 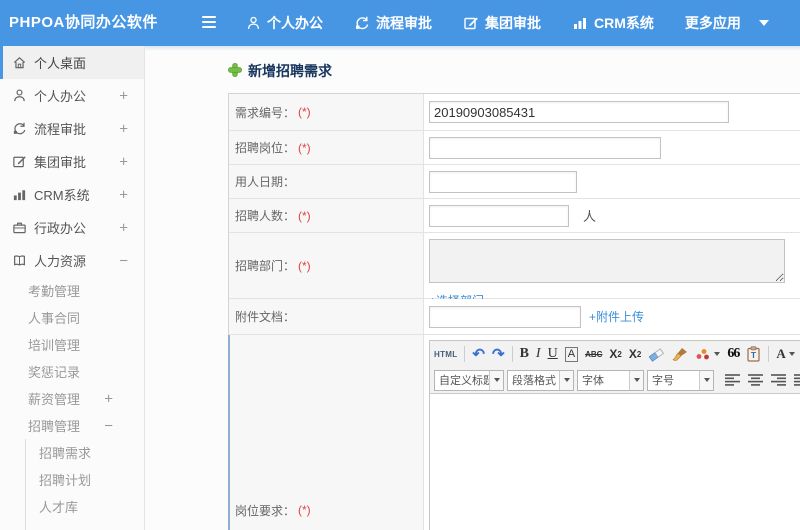 I want to click on editor-toolbar-row1: HTML ↶ ↷ B I U A ABC X2 X2 66 T A, so click(x=615, y=354).